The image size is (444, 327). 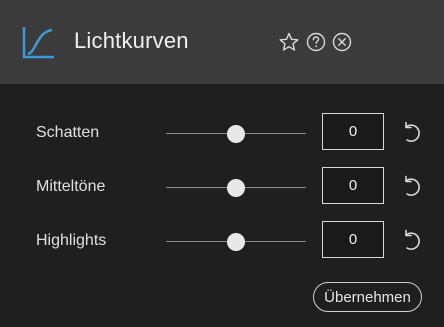 I want to click on star-icon, so click(x=289, y=42).